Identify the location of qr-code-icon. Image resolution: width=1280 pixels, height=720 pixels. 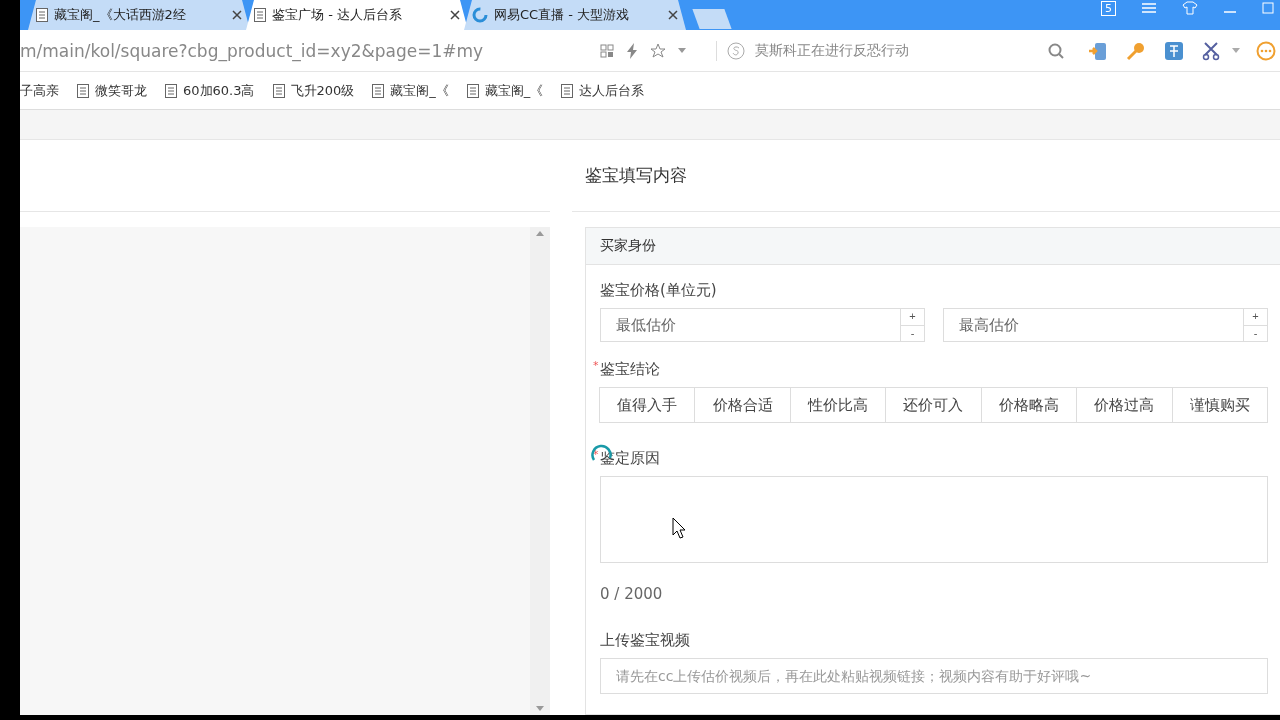
(607, 50).